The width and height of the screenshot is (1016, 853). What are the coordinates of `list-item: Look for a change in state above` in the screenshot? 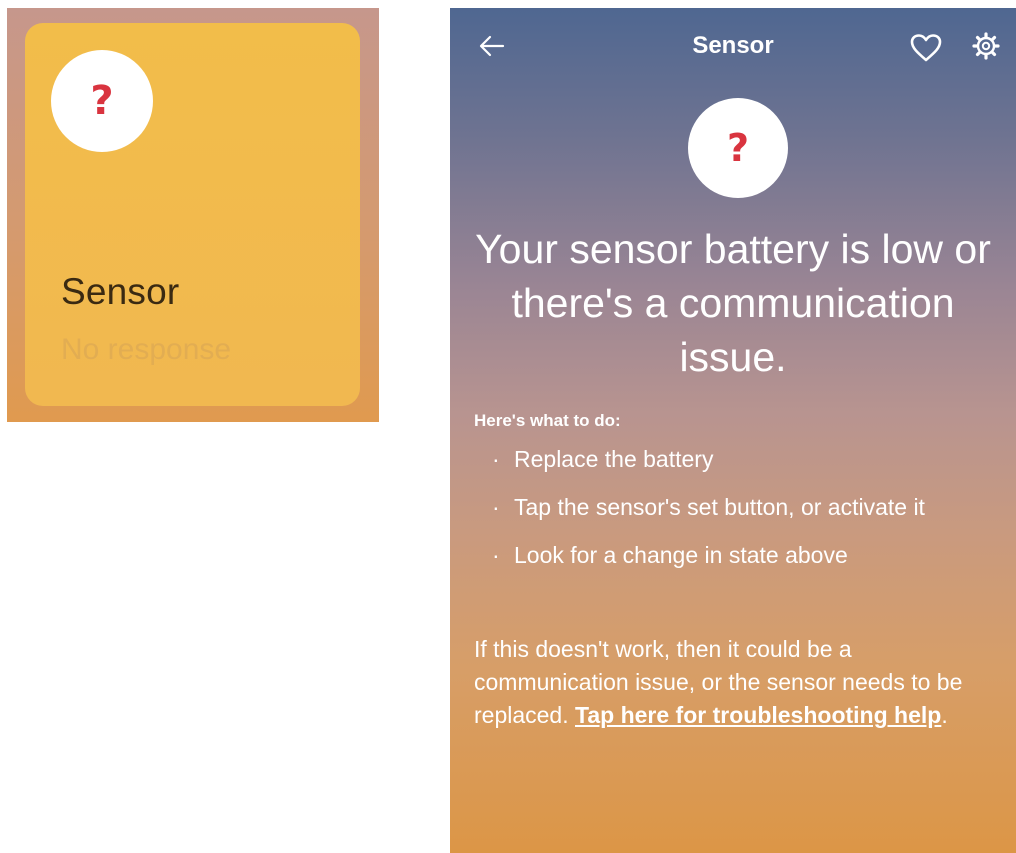 It's located at (748, 555).